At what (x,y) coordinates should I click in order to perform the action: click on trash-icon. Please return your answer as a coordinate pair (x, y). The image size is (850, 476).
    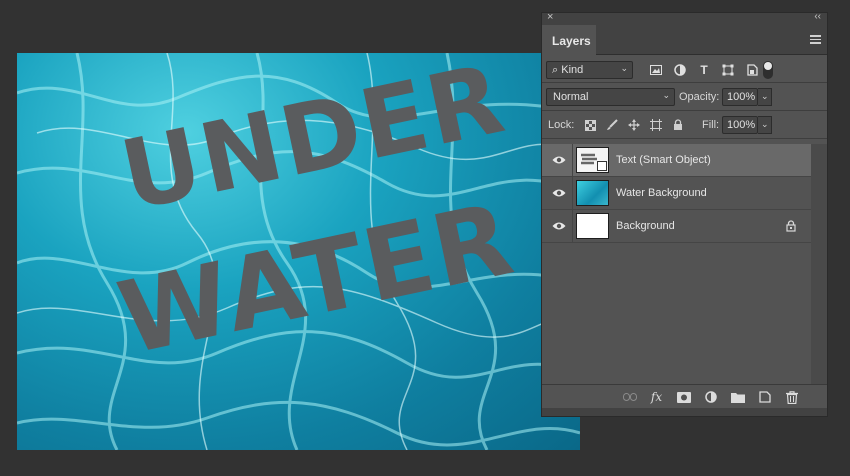
    Looking at the image, I should click on (791, 397).